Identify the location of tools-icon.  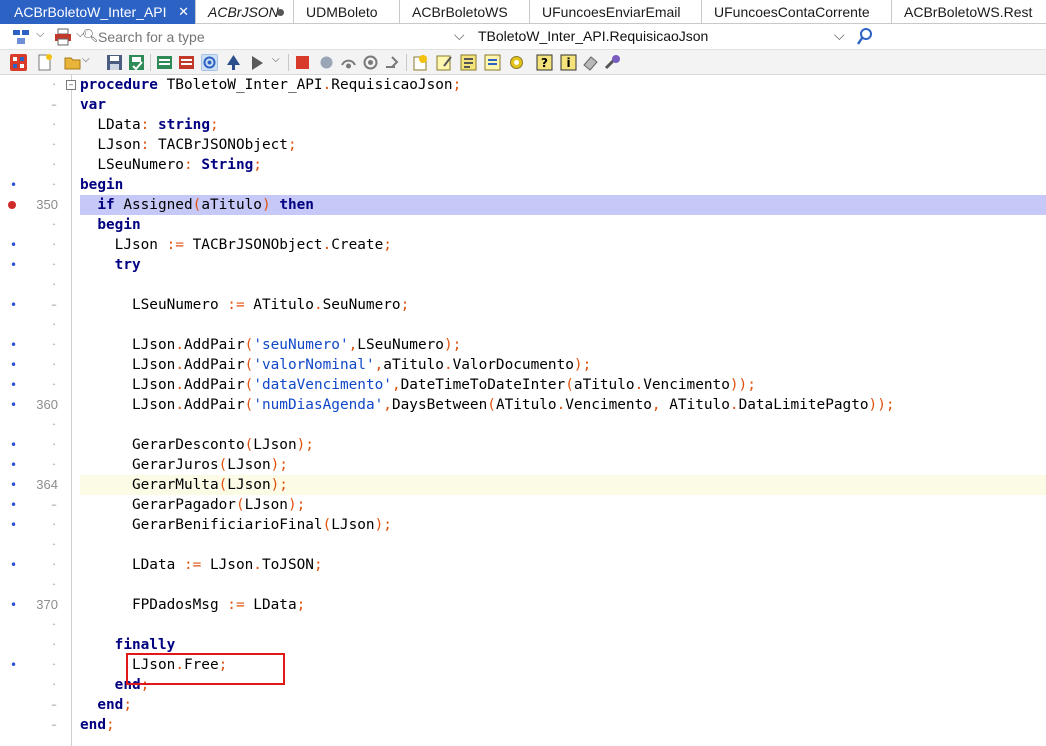
(612, 62).